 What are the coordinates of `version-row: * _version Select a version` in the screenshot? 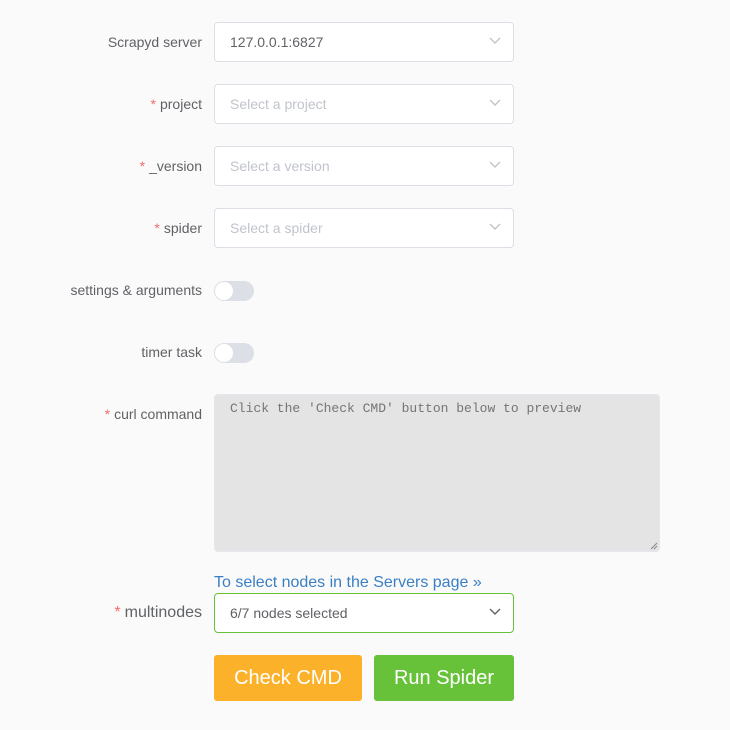 It's located at (365, 166).